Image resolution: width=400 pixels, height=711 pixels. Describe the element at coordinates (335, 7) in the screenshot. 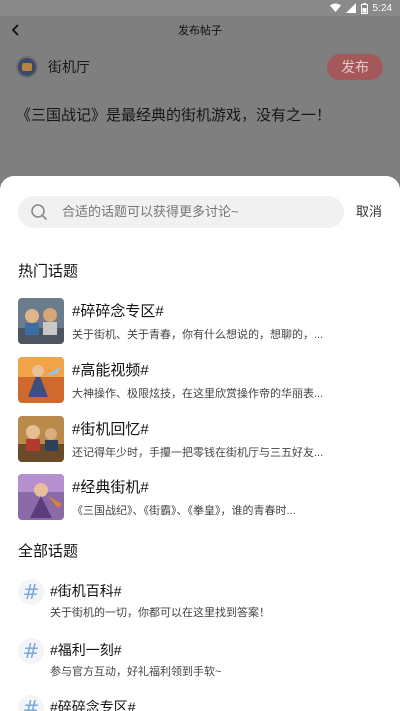

I see `wifi-icon` at that location.